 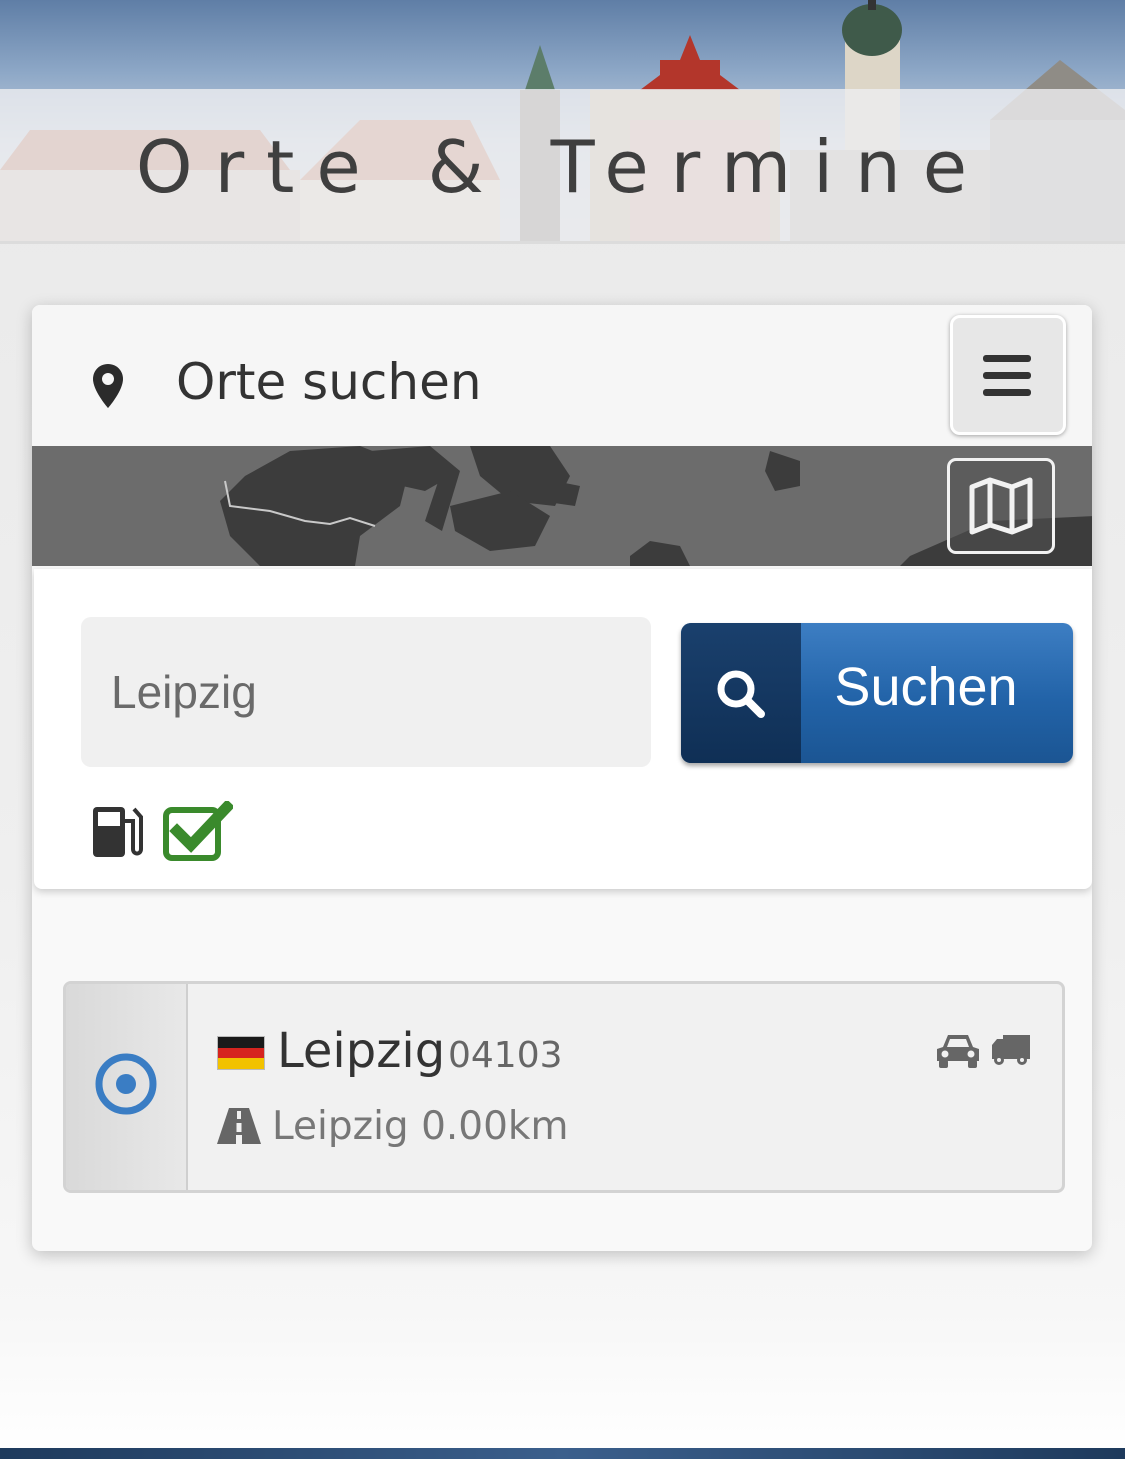 I want to click on result-zip: 04103, so click(x=505, y=1055).